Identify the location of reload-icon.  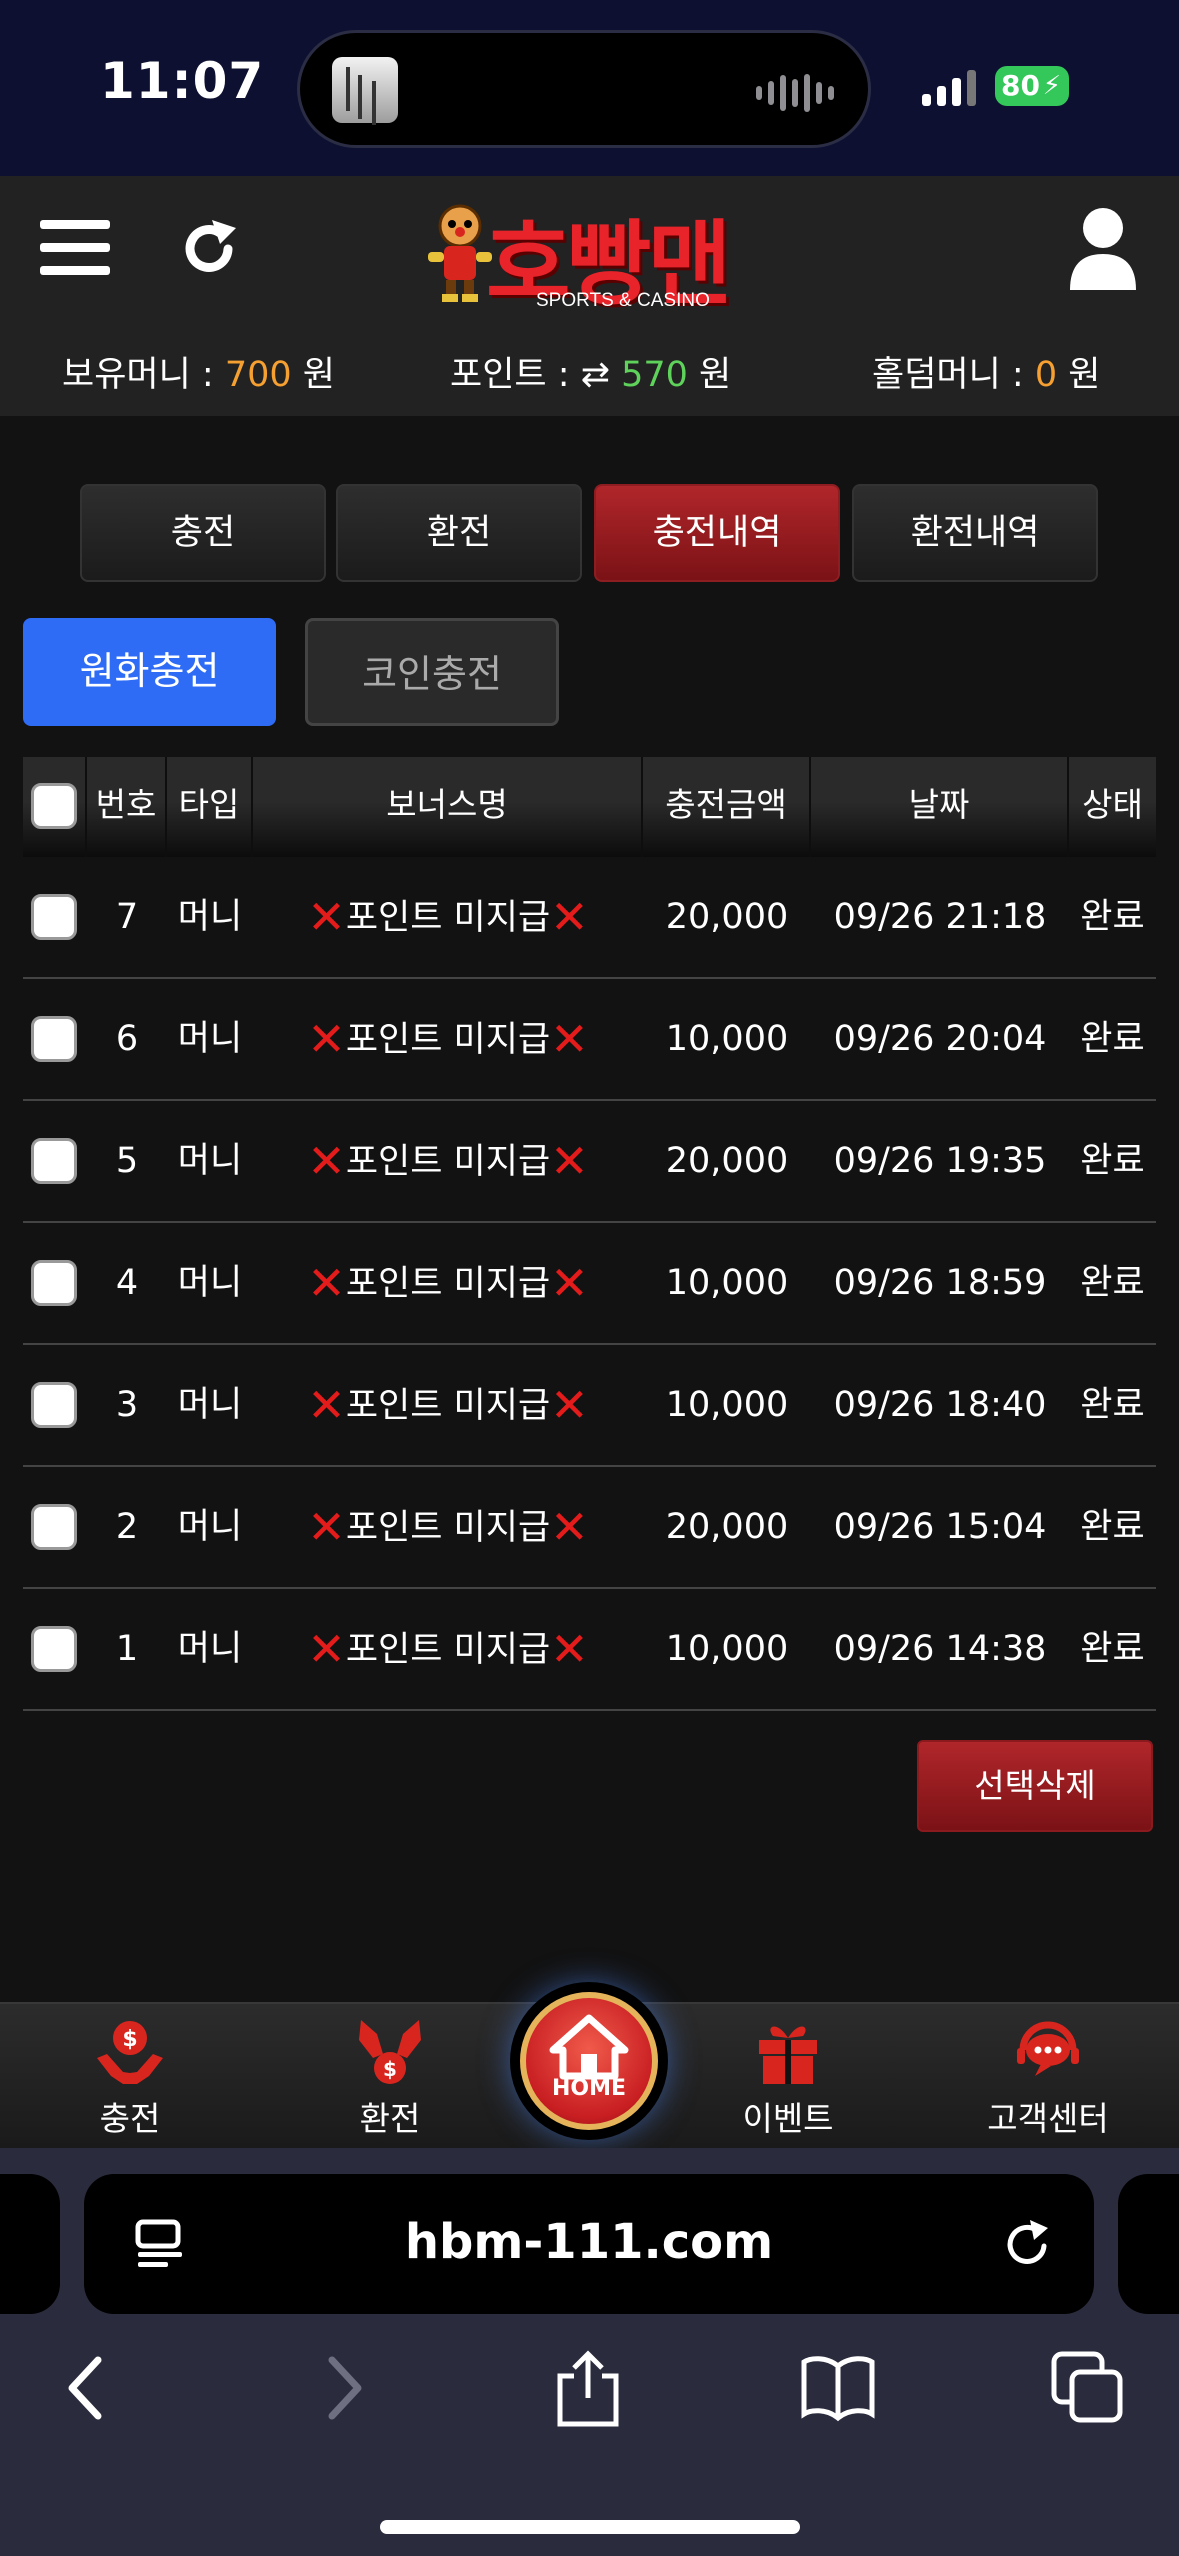
(1028, 2244).